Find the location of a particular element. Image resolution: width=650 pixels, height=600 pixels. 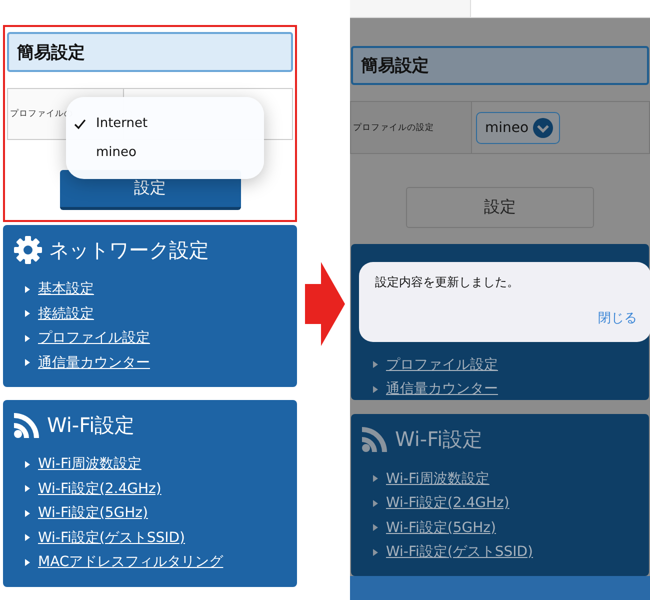

card-title: ネットワーク設定 is located at coordinates (129, 250).